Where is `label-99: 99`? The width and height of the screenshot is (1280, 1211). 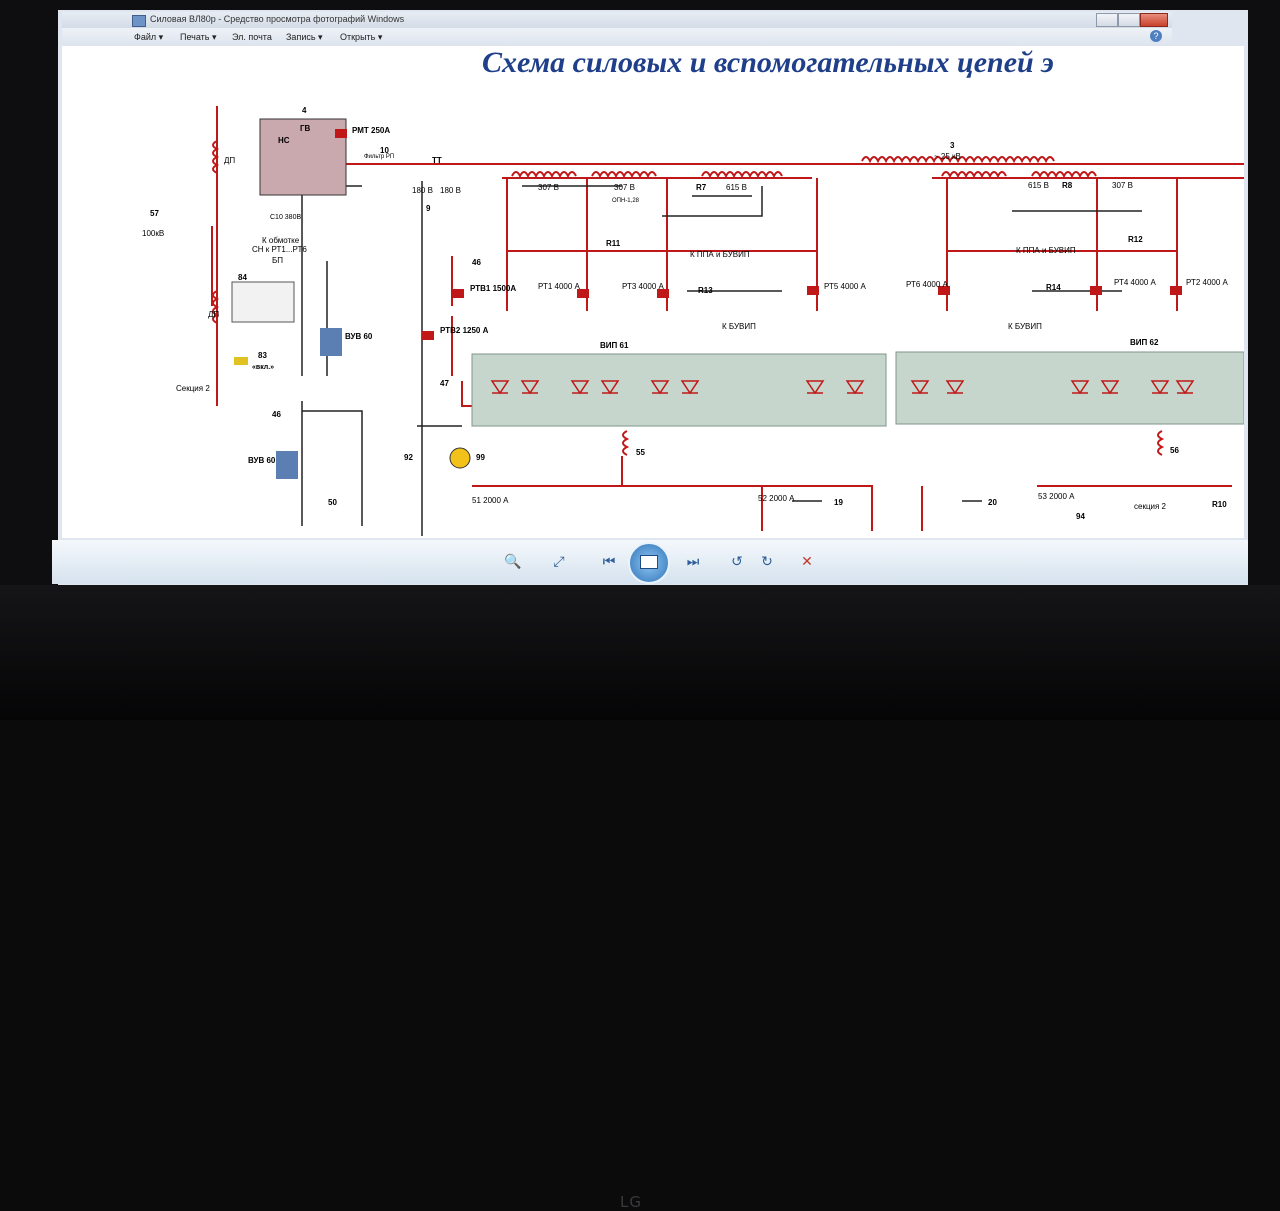 label-99: 99 is located at coordinates (480, 457).